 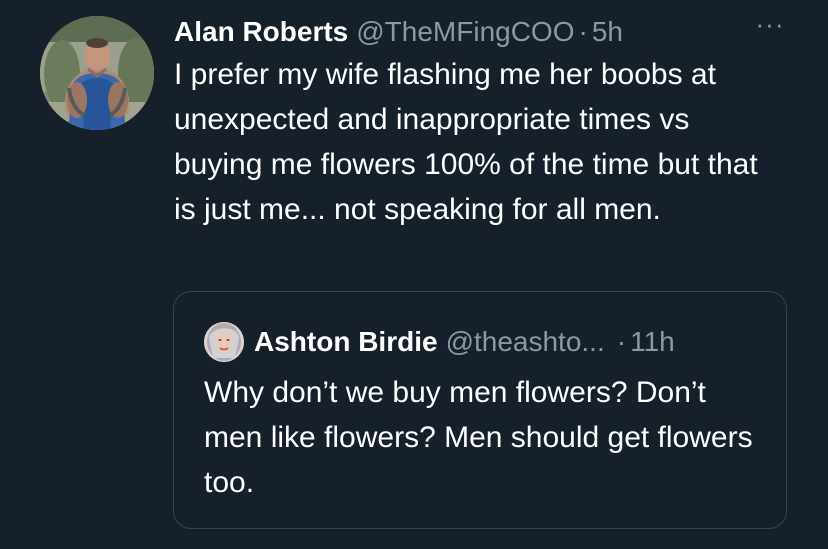 What do you see at coordinates (261, 32) in the screenshot?
I see `display-name: Alan Roberts` at bounding box center [261, 32].